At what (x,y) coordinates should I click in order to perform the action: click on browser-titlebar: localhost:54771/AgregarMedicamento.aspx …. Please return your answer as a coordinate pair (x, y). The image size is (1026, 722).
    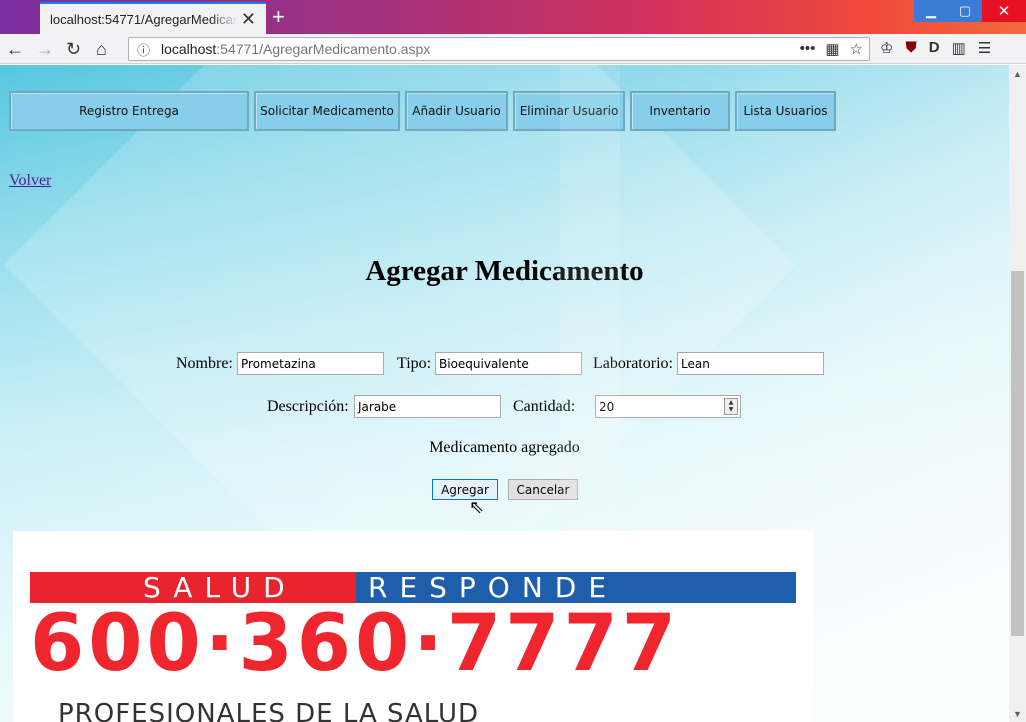
    Looking at the image, I should click on (513, 17).